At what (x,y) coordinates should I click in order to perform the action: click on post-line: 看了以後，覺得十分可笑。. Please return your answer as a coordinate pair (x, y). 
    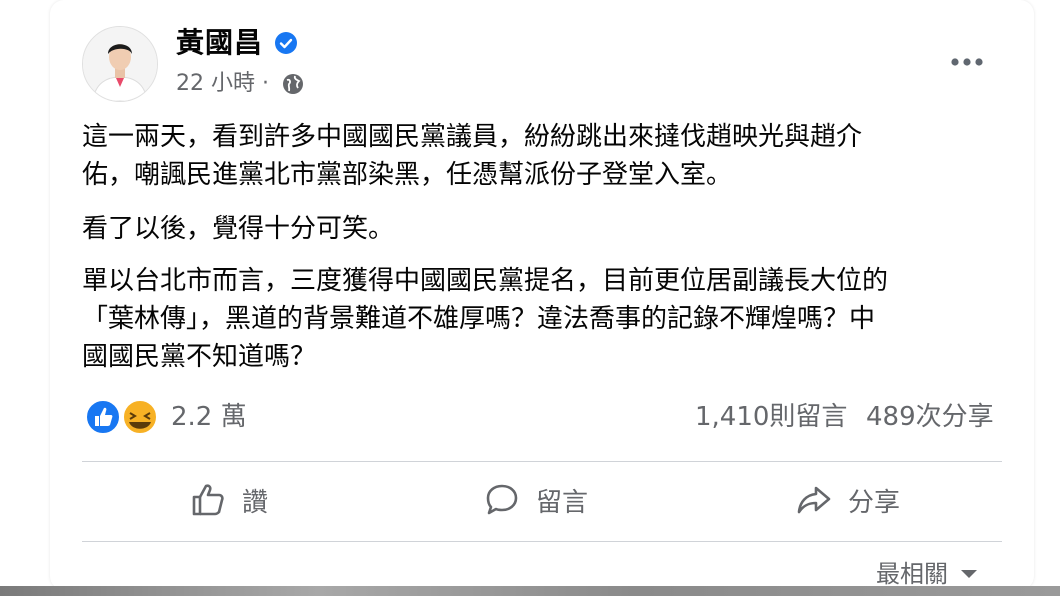
    Looking at the image, I should click on (238, 229).